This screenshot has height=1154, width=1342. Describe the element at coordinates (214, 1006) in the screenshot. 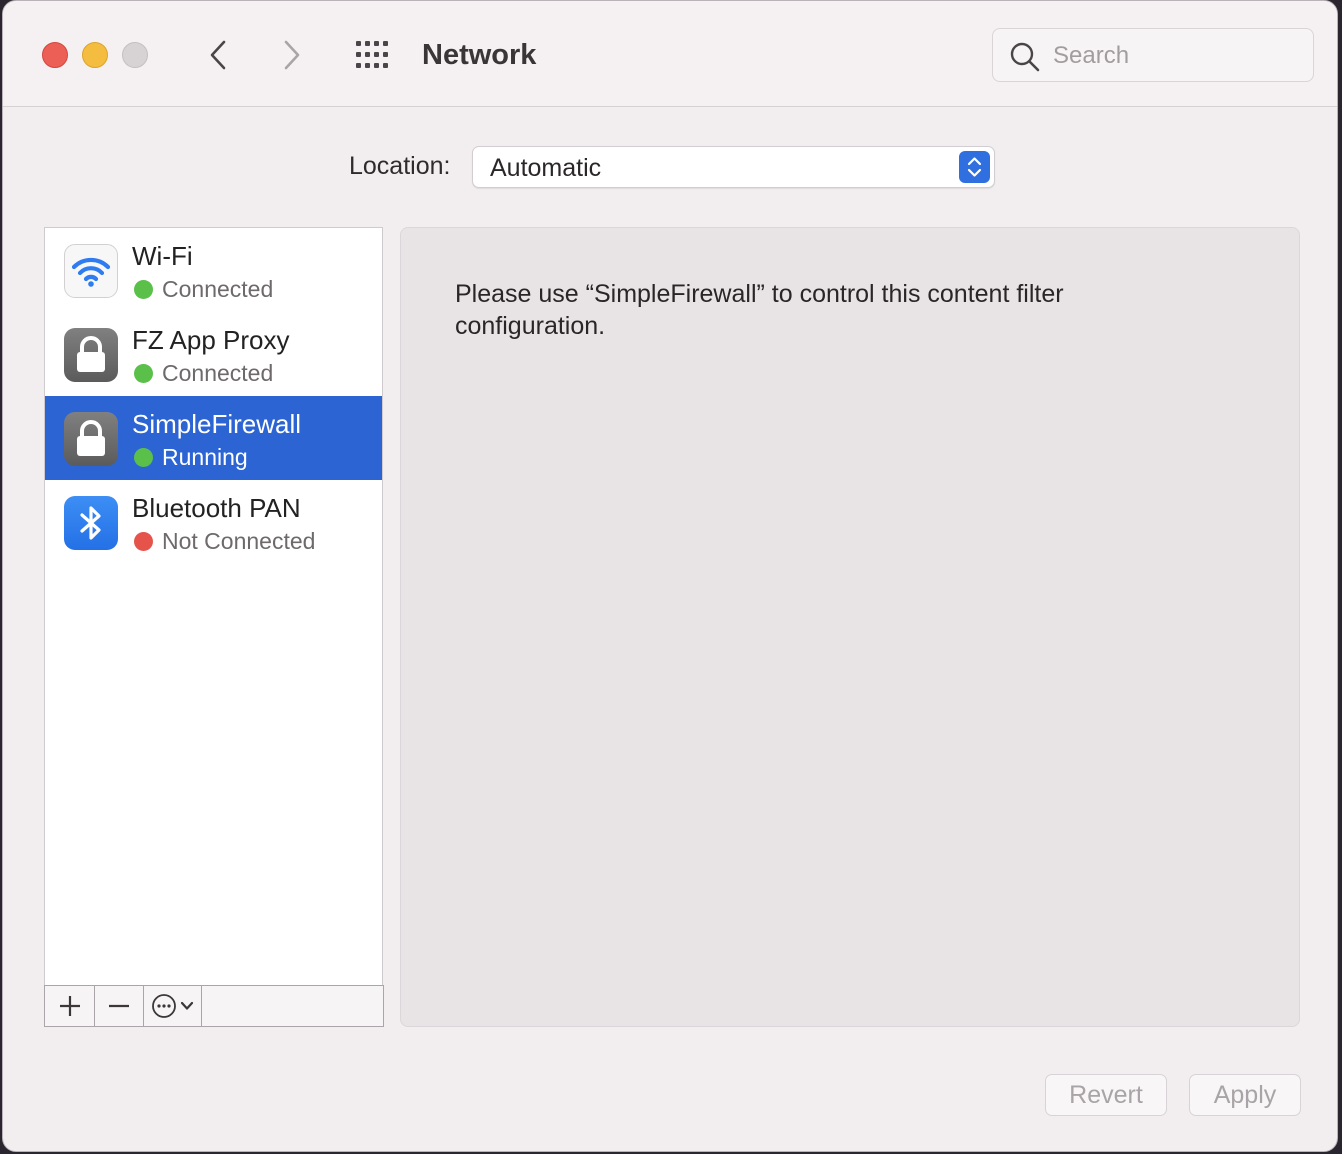

I see `service-list-toolbar` at that location.